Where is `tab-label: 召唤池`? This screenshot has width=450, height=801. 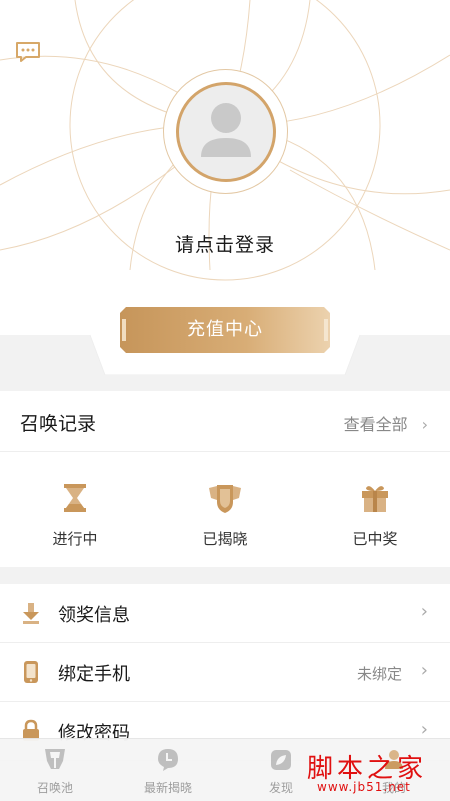
tab-label: 召唤池 is located at coordinates (54, 788).